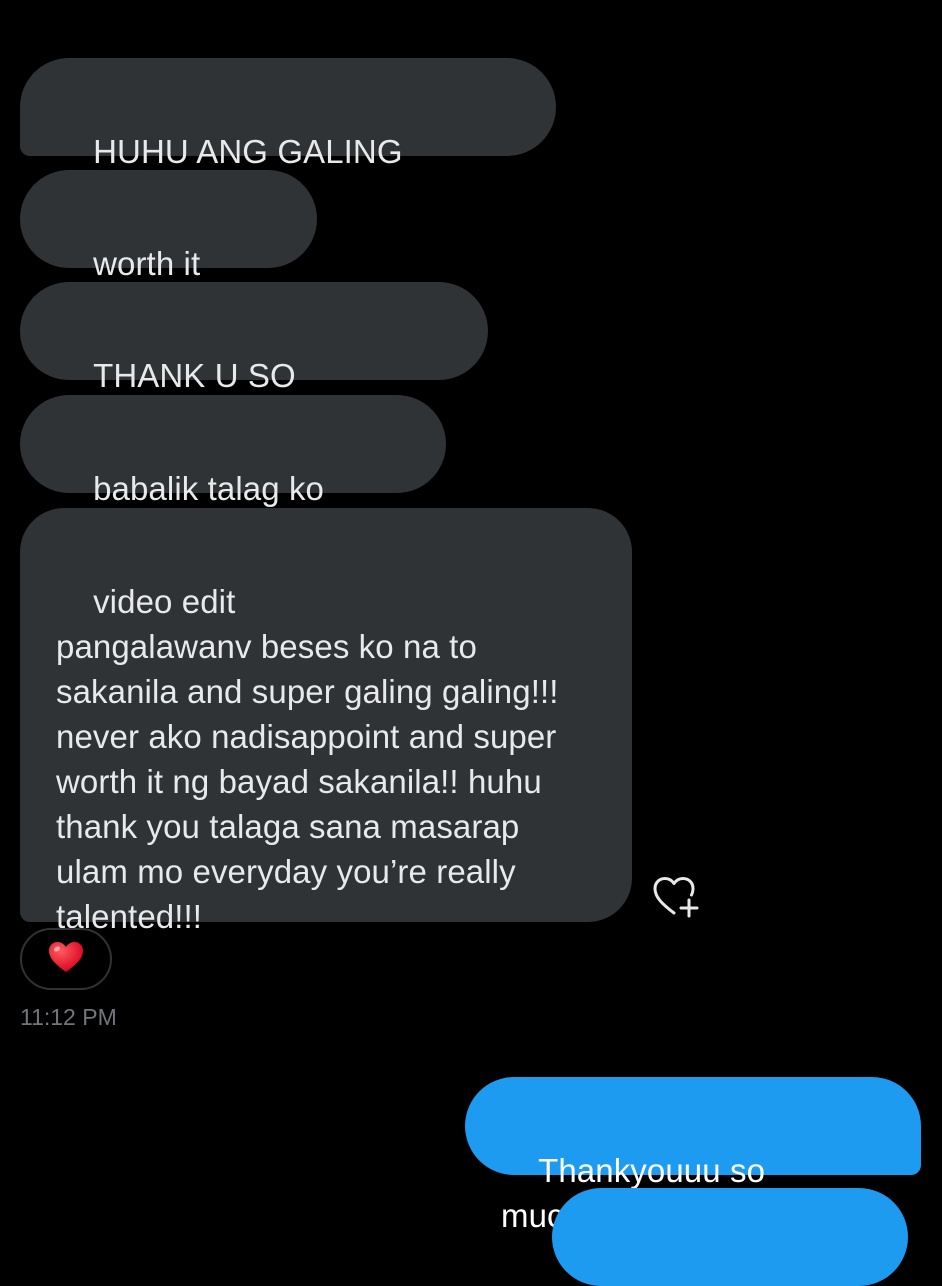  I want to click on reaction-pill, so click(66, 959).